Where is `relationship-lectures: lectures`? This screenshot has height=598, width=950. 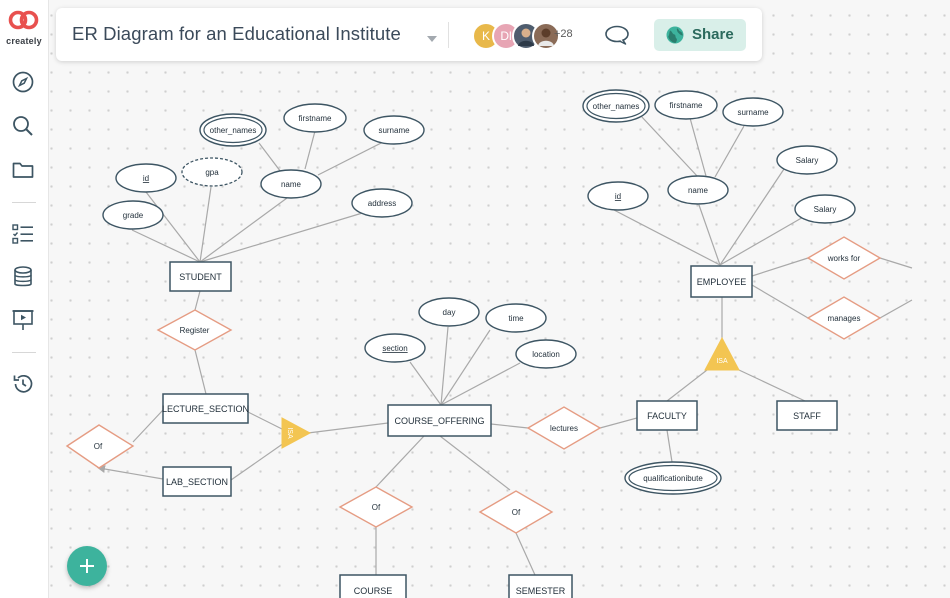 relationship-lectures: lectures is located at coordinates (564, 428).